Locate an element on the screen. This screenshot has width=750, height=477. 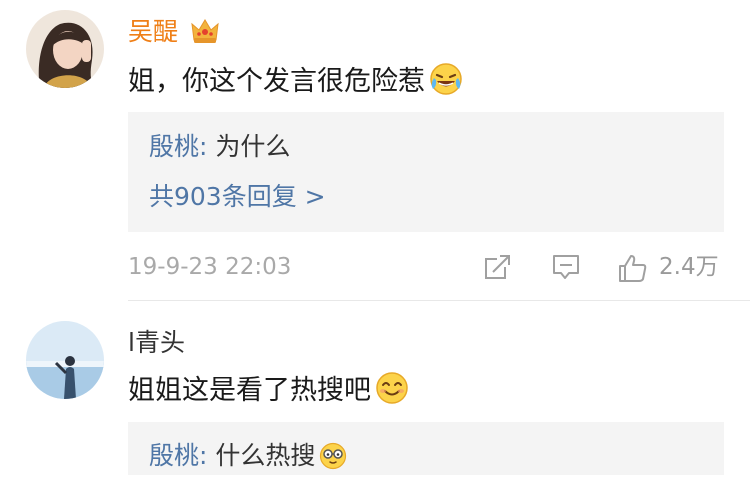
username-vip: 吴醍 is located at coordinates (153, 32).